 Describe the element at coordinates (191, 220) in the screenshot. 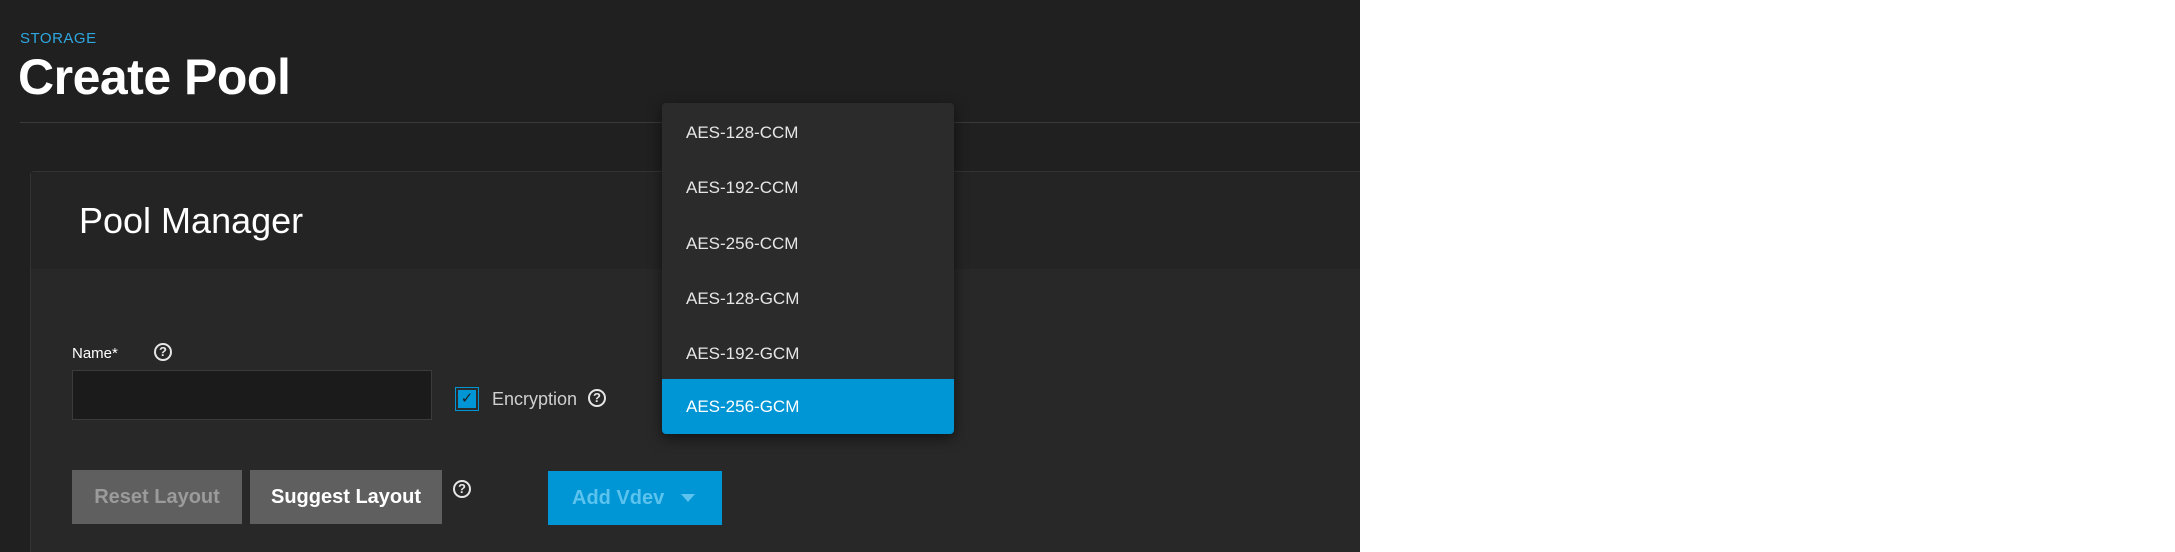

I see `card-title: Pool Manager` at that location.